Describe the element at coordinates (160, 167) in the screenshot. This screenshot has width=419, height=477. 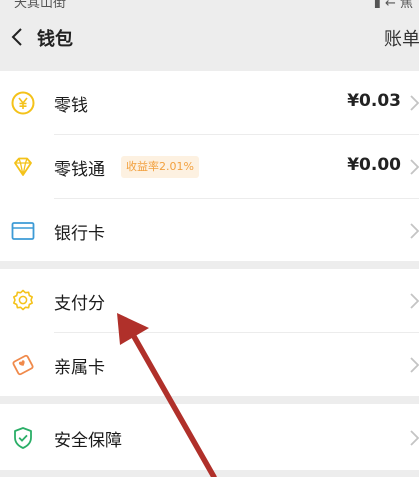
I see `yield-badge: 收益率2.01%` at that location.